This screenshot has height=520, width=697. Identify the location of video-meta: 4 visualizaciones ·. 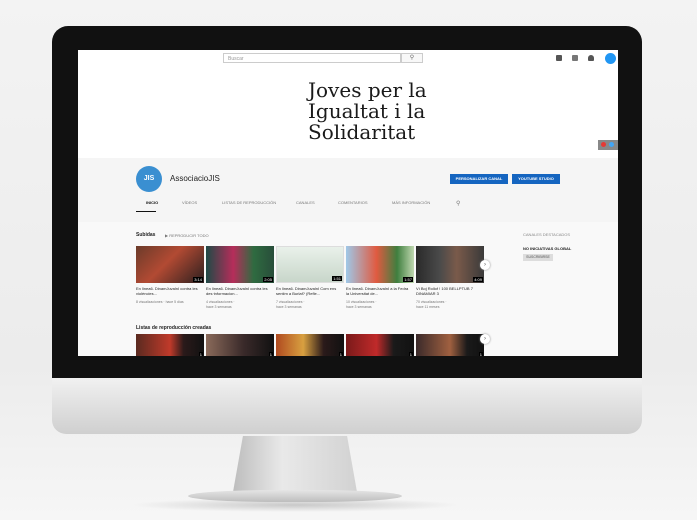
(220, 302).